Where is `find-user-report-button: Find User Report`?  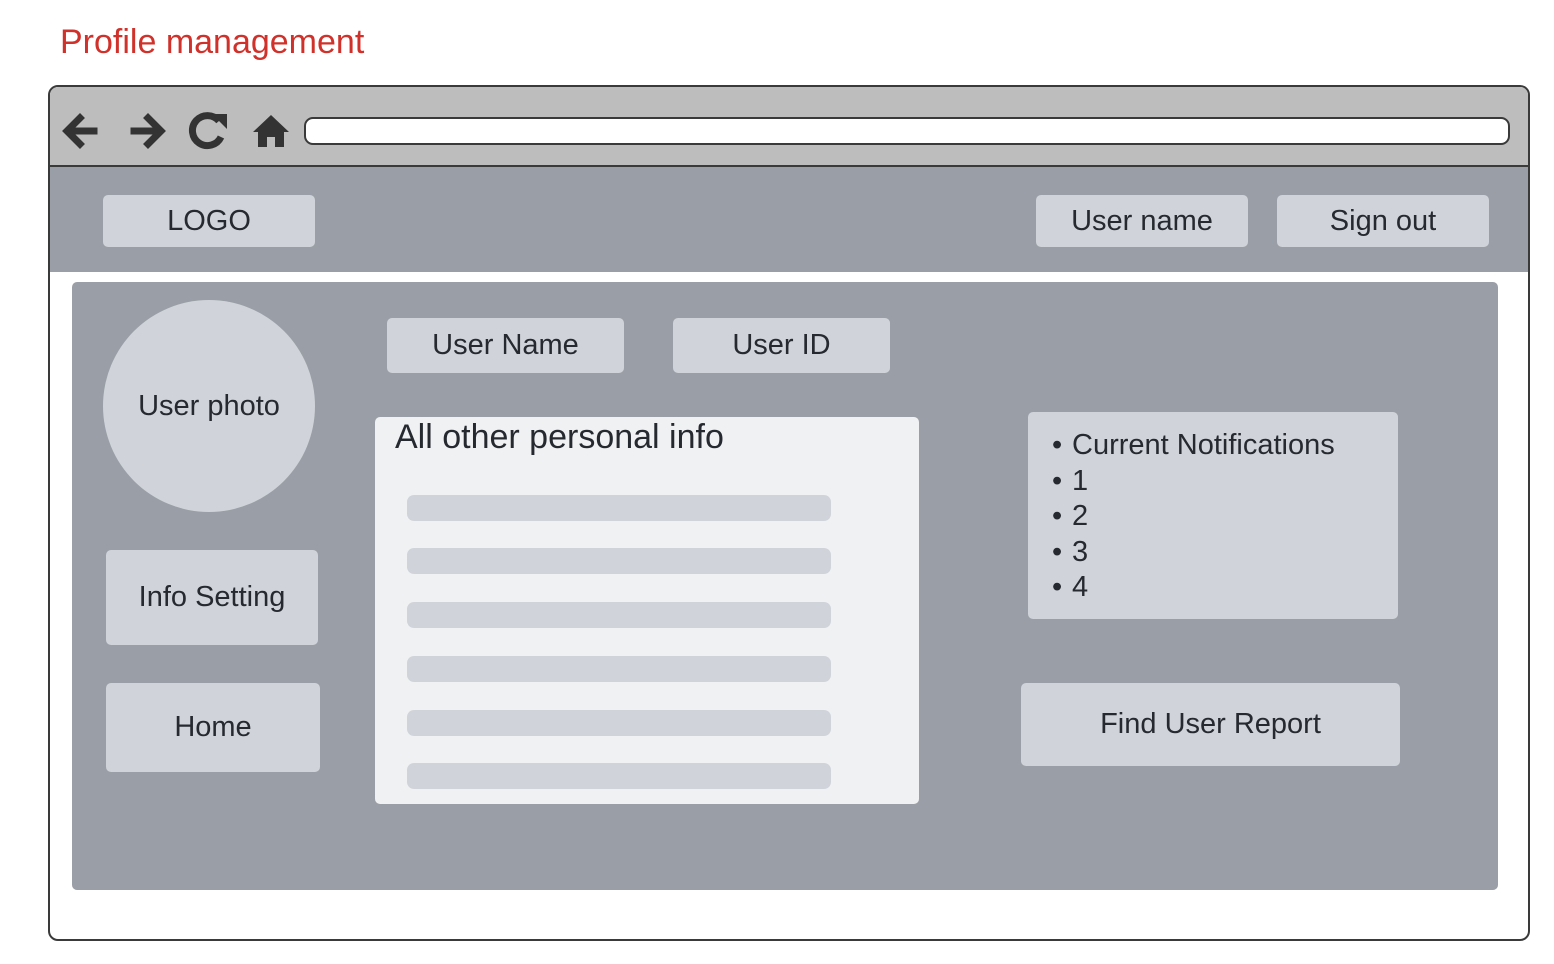 find-user-report-button: Find User Report is located at coordinates (1210, 724).